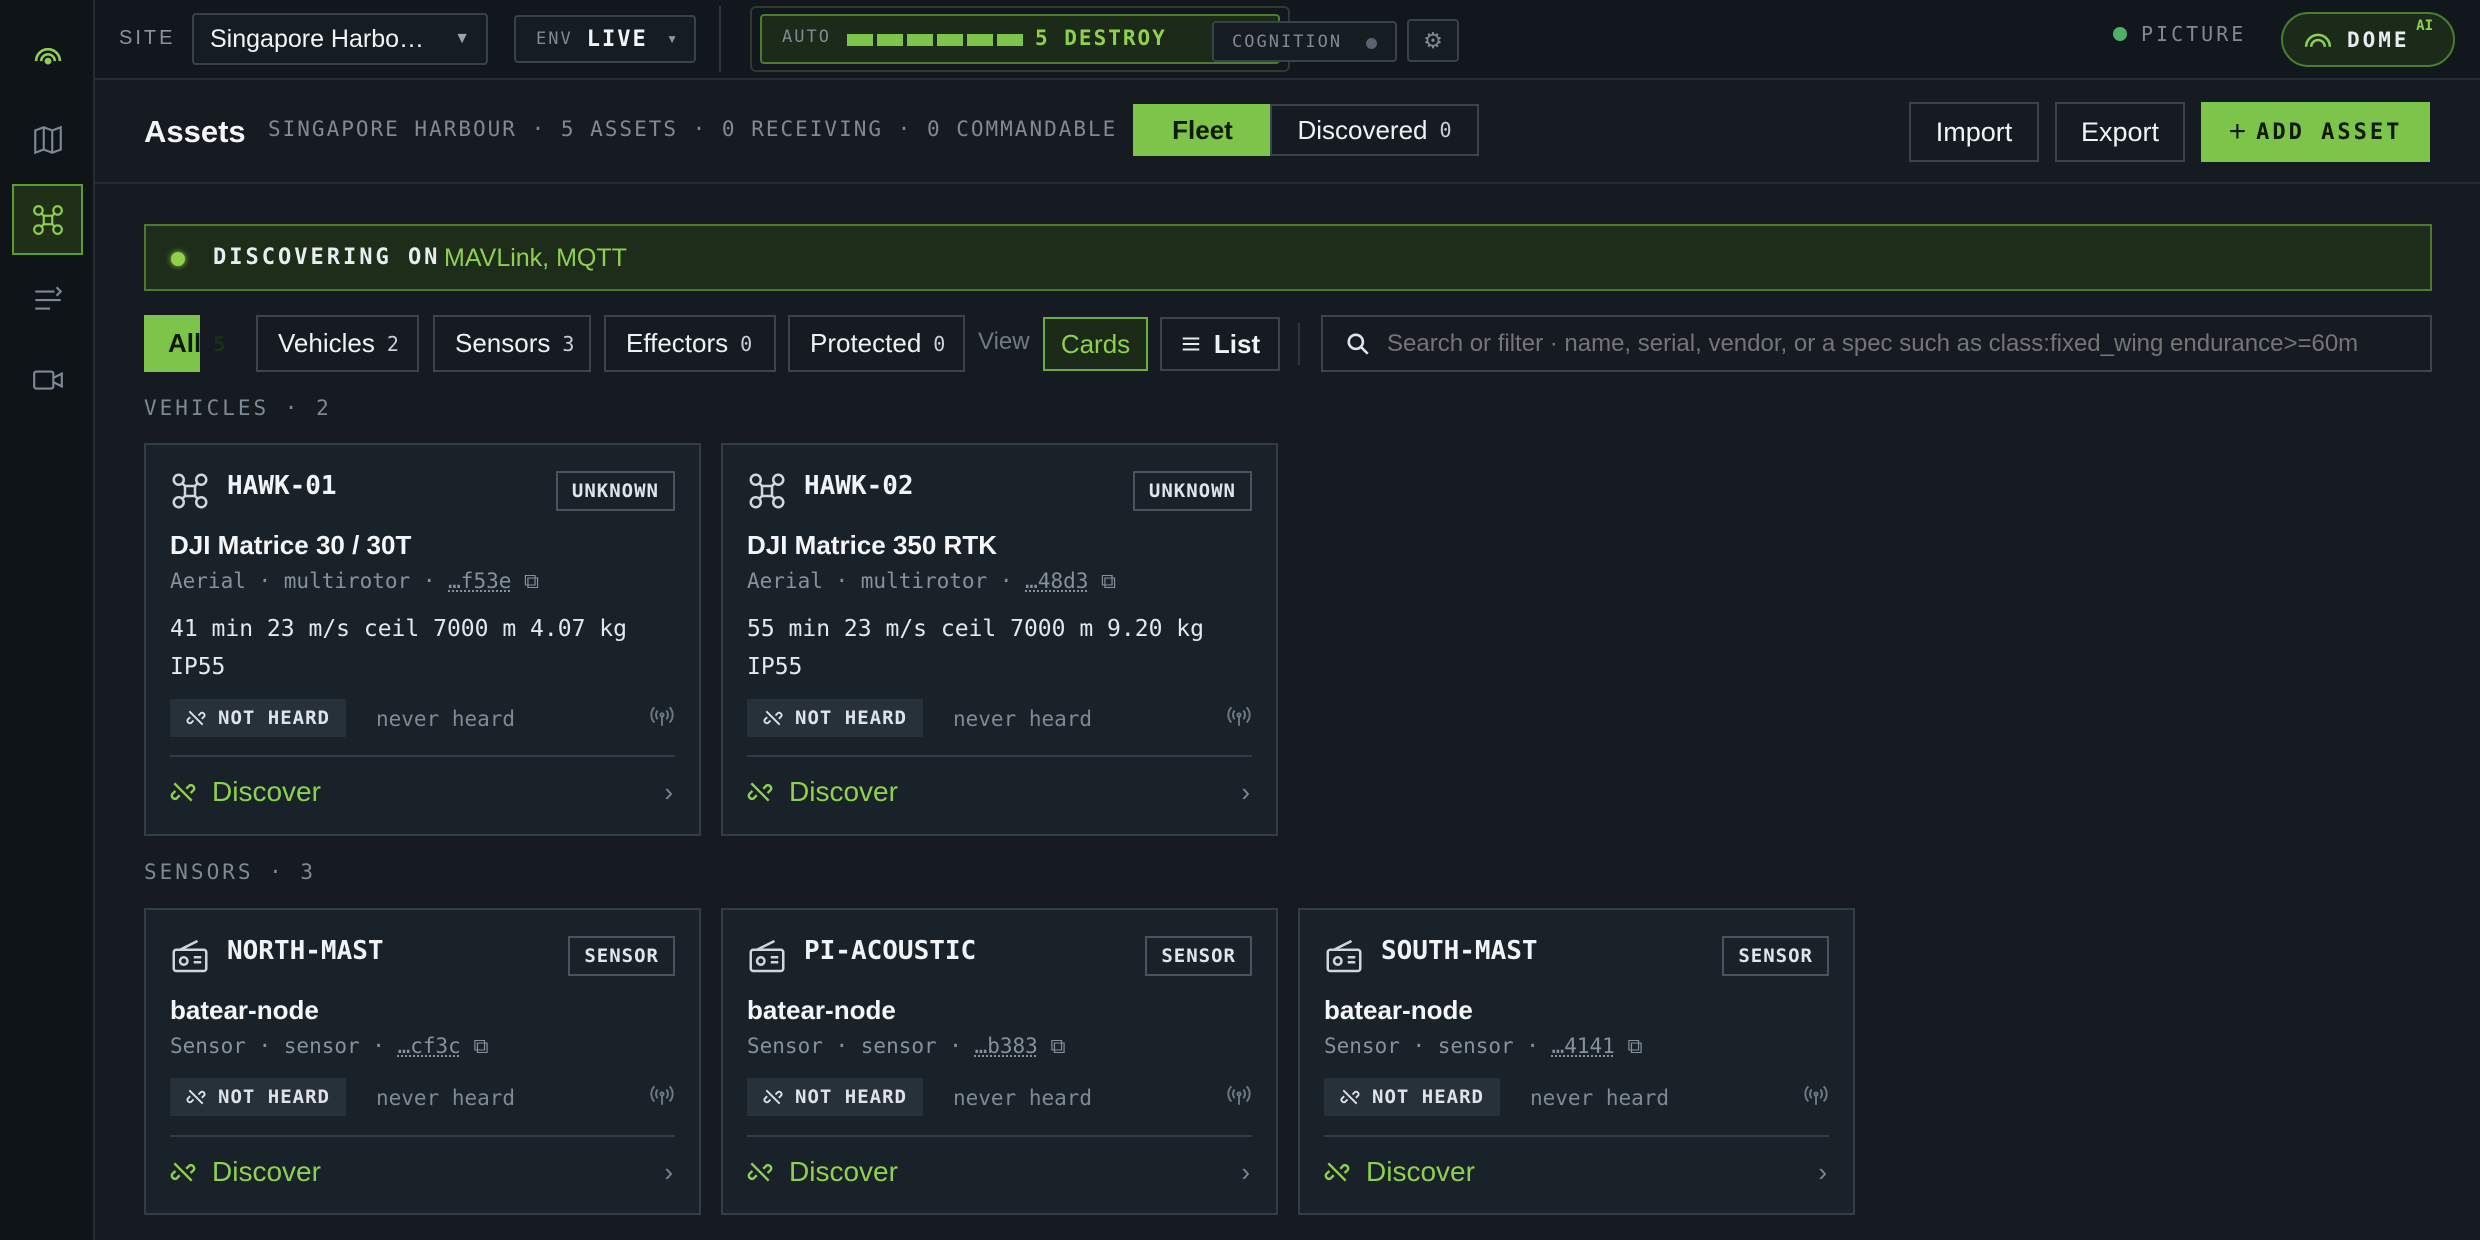  I want to click on import-button: Import, so click(1974, 132).